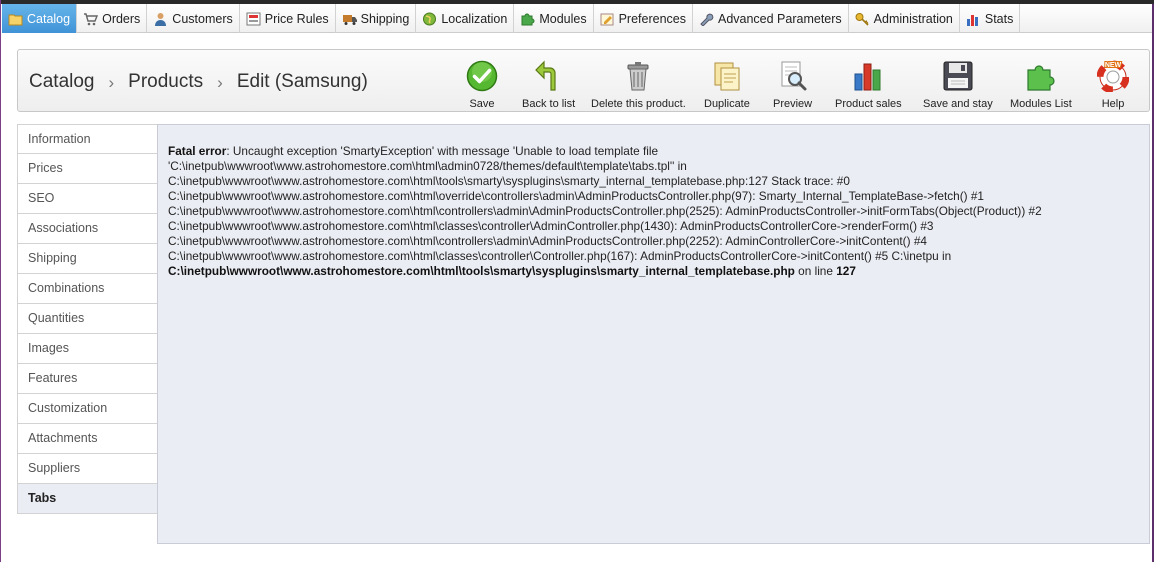 The height and width of the screenshot is (562, 1154). I want to click on menu-item-catalog: Catalog, so click(40, 18).